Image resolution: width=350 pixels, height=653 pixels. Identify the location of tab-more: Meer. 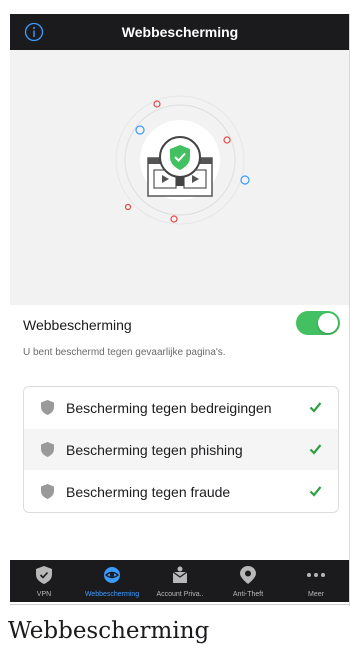
(316, 581).